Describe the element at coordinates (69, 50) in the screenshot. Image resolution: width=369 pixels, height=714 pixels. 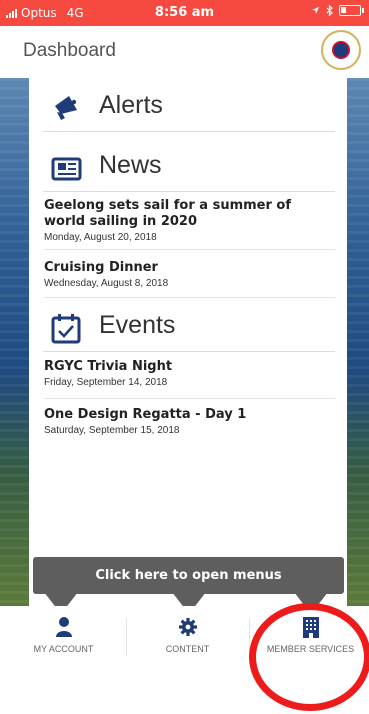
I see `page-title: Dashboard` at that location.